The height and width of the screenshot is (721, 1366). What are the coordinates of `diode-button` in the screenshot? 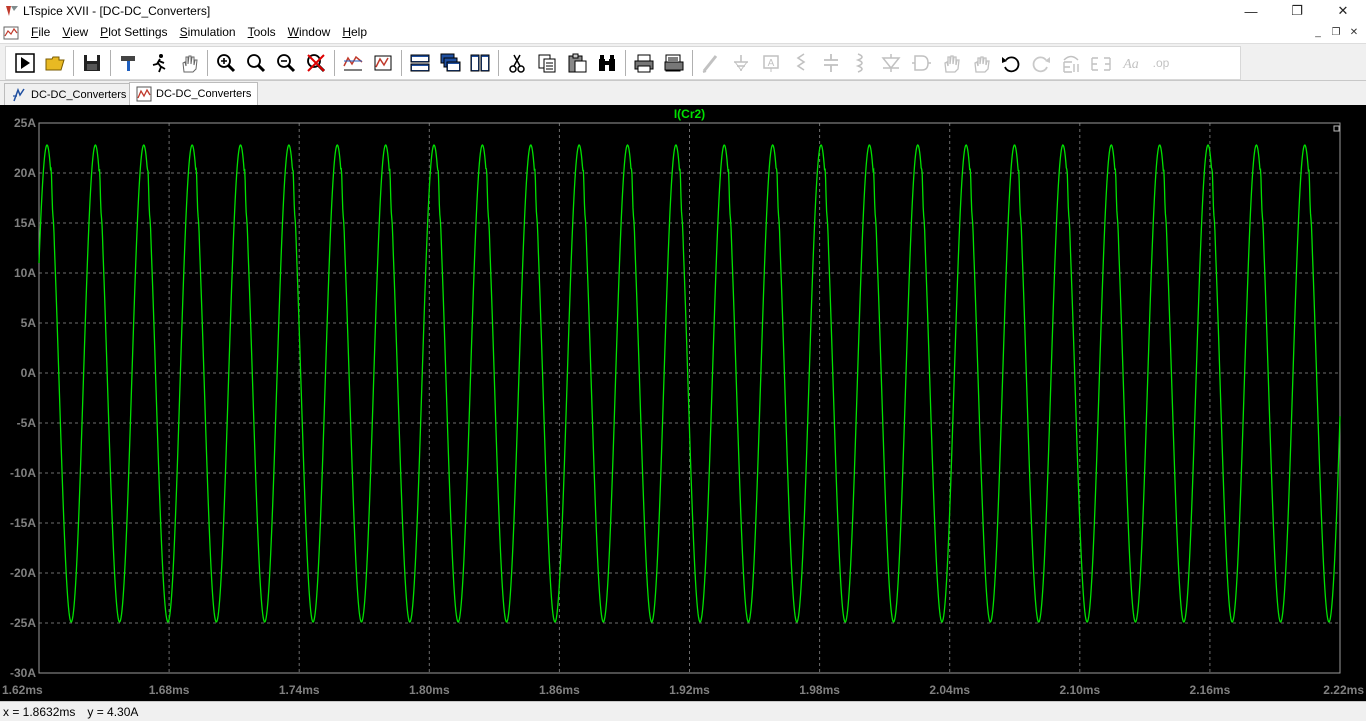 It's located at (891, 63).